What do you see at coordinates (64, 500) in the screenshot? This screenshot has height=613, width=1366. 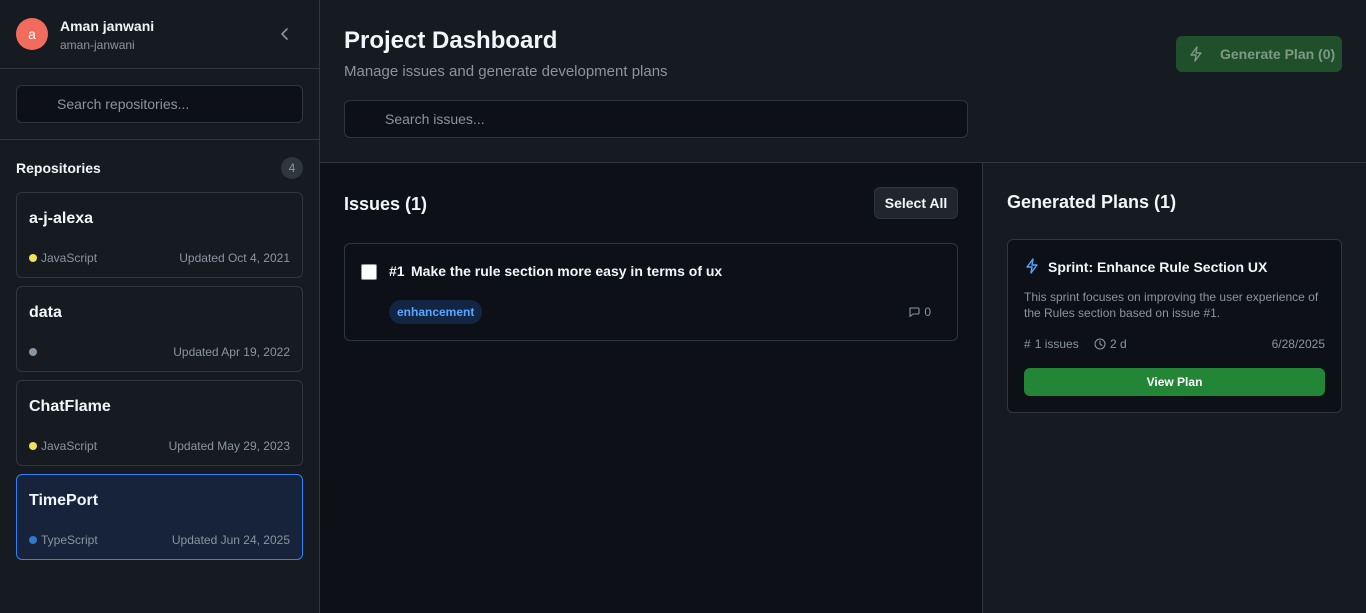 I see `repo-name: TimePort` at bounding box center [64, 500].